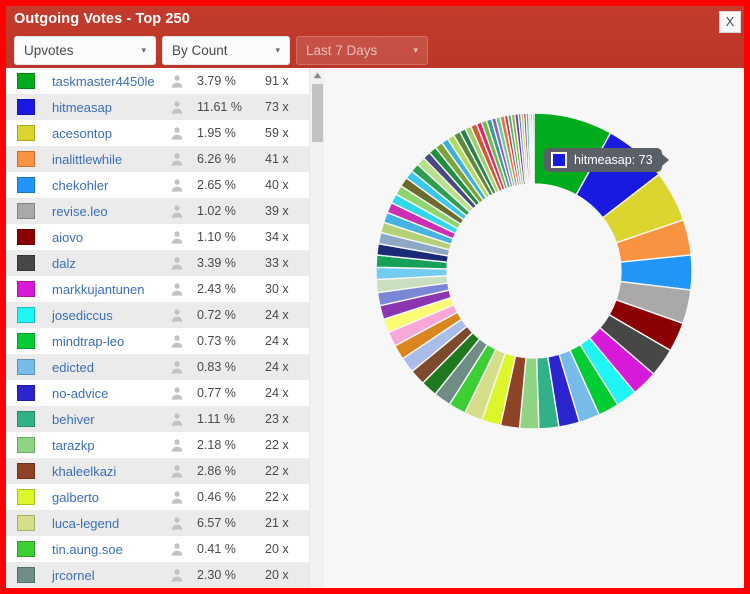  Describe the element at coordinates (216, 237) in the screenshot. I see `percent-value: 1.10 %` at that location.